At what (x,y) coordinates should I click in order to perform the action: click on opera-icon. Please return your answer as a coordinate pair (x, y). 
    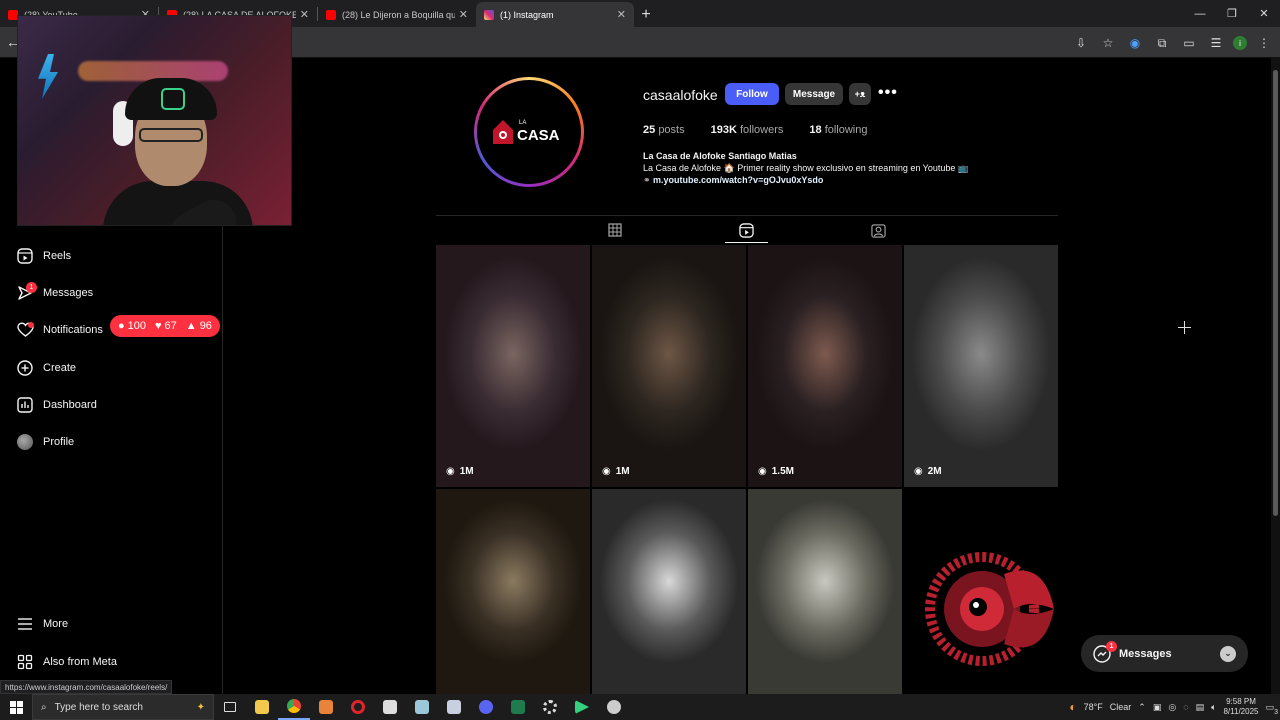
    Looking at the image, I should click on (358, 707).